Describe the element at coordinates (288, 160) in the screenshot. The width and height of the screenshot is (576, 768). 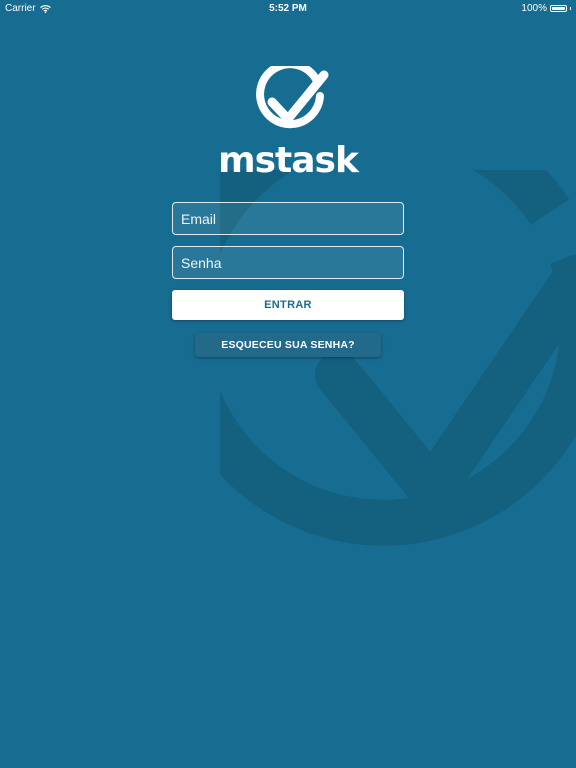
I see `brand-name: mstask` at that location.